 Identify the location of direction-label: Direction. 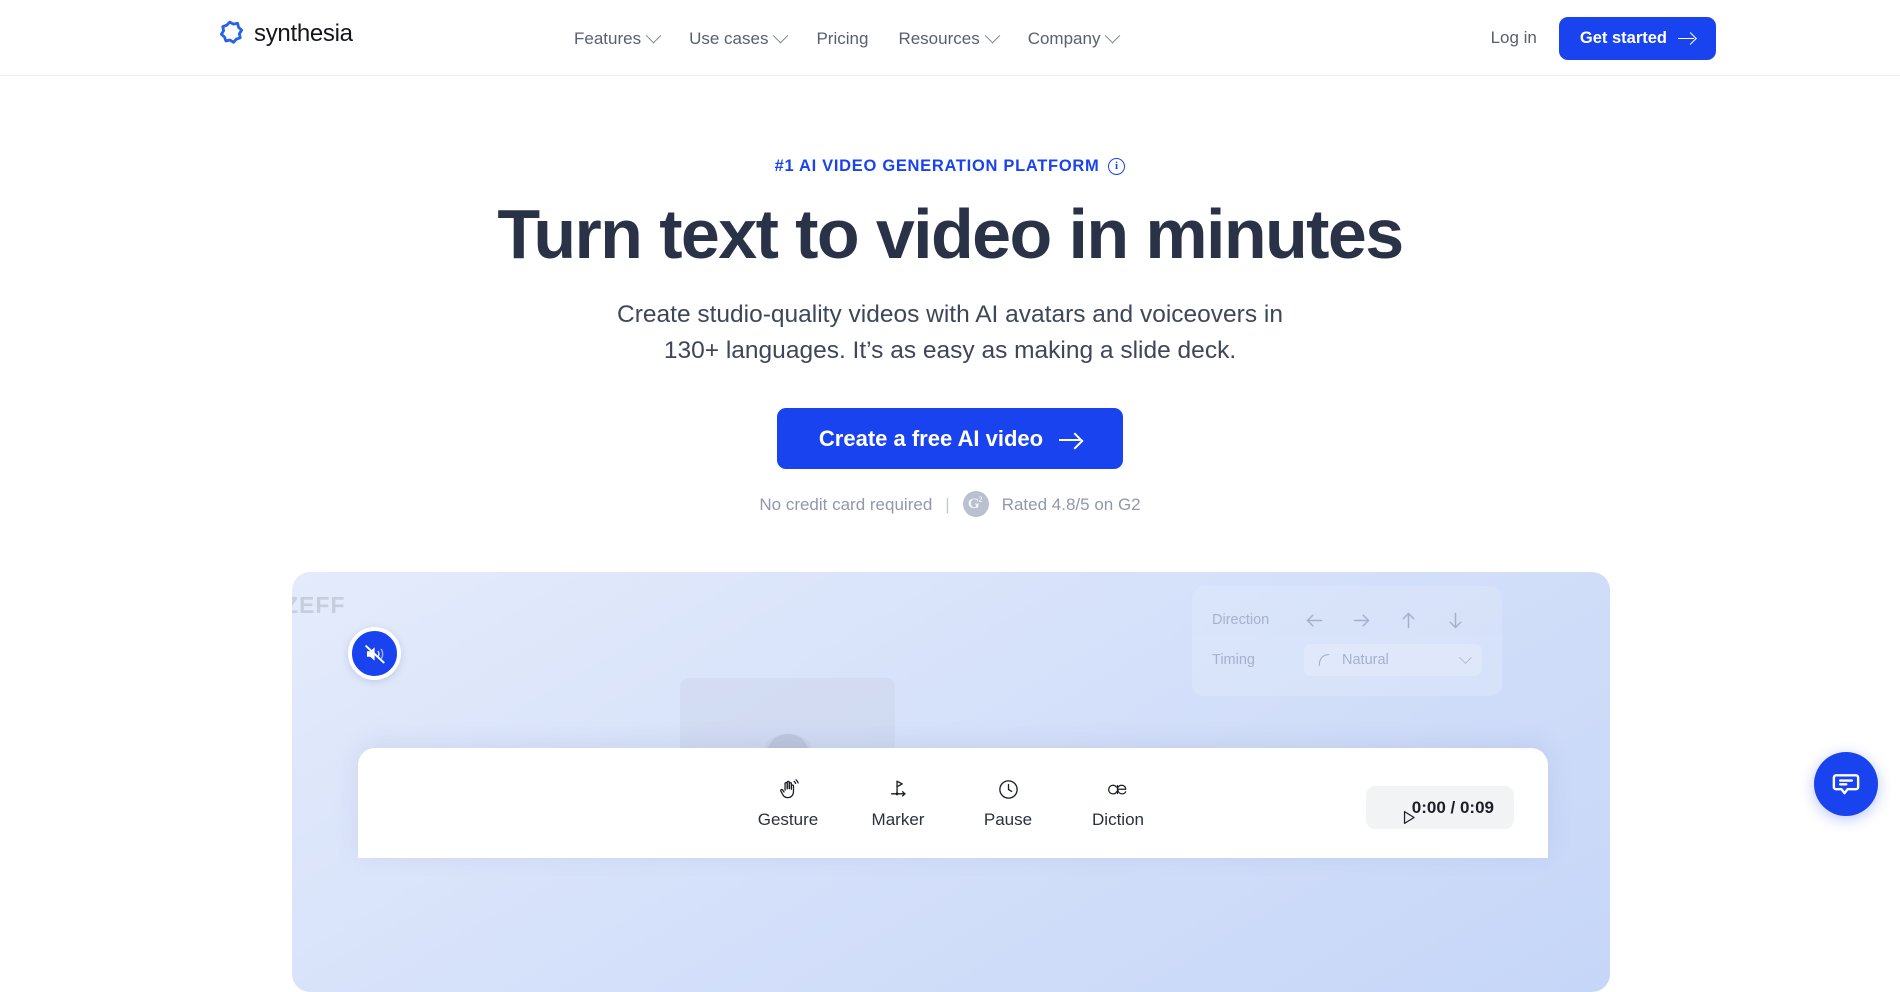
(1249, 620).